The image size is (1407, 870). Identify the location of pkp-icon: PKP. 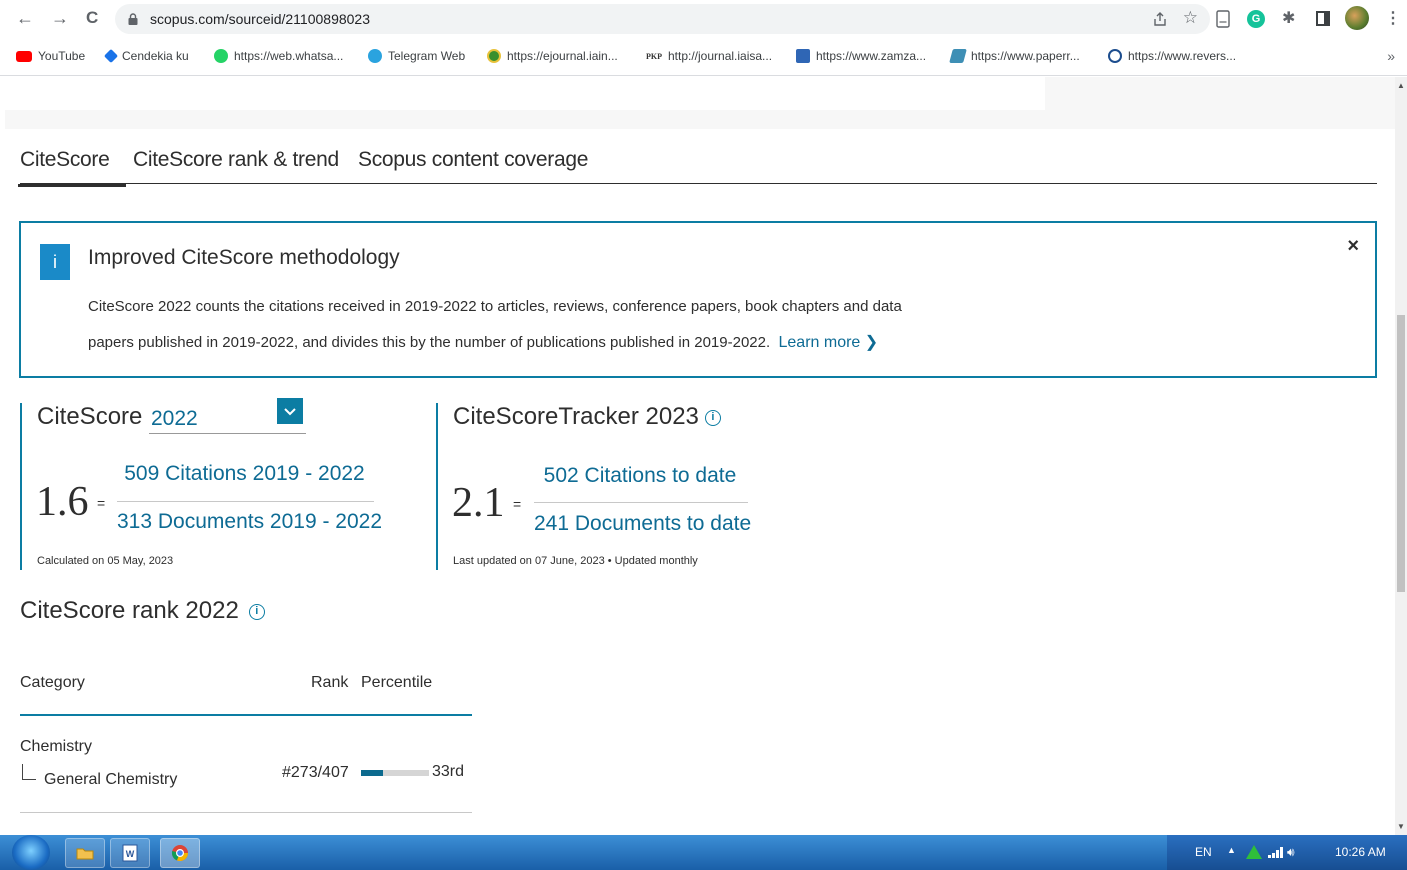
(654, 56).